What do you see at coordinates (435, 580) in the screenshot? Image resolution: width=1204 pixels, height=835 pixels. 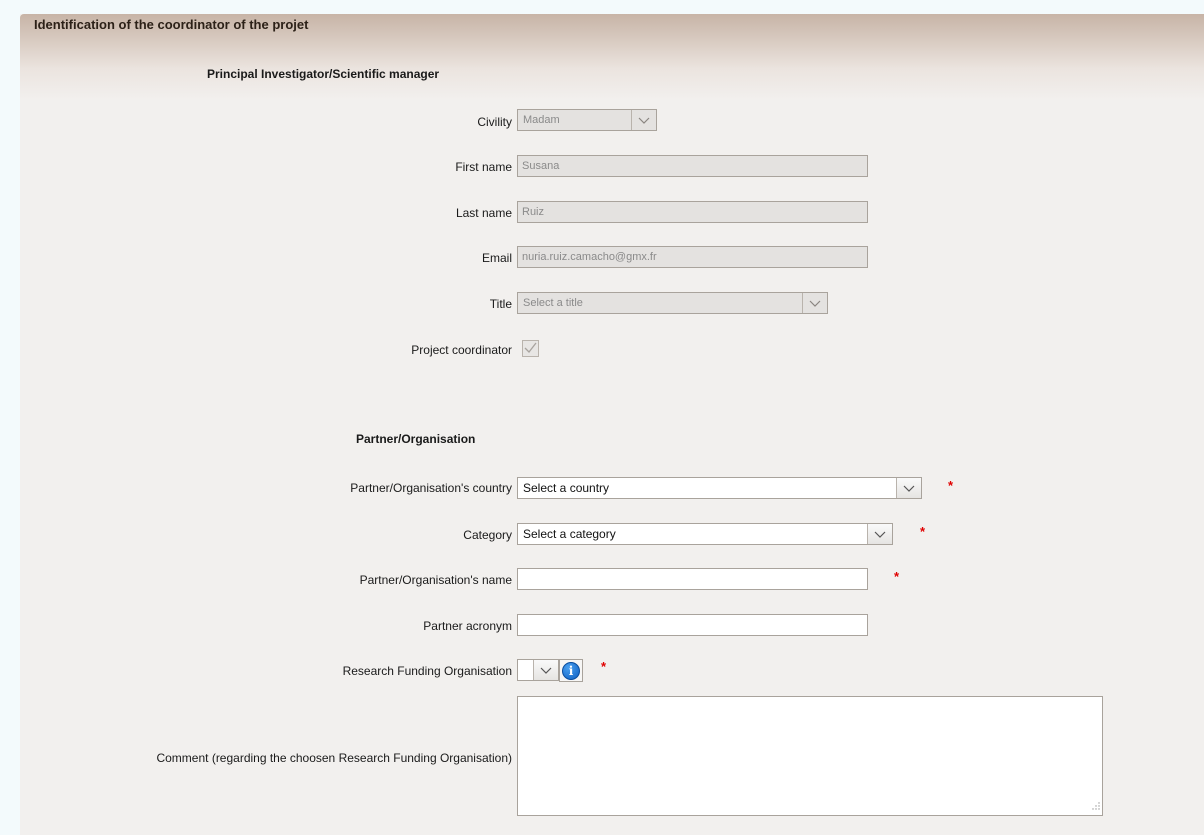 I see `partner-name-label: Partner/Organisation's name` at bounding box center [435, 580].